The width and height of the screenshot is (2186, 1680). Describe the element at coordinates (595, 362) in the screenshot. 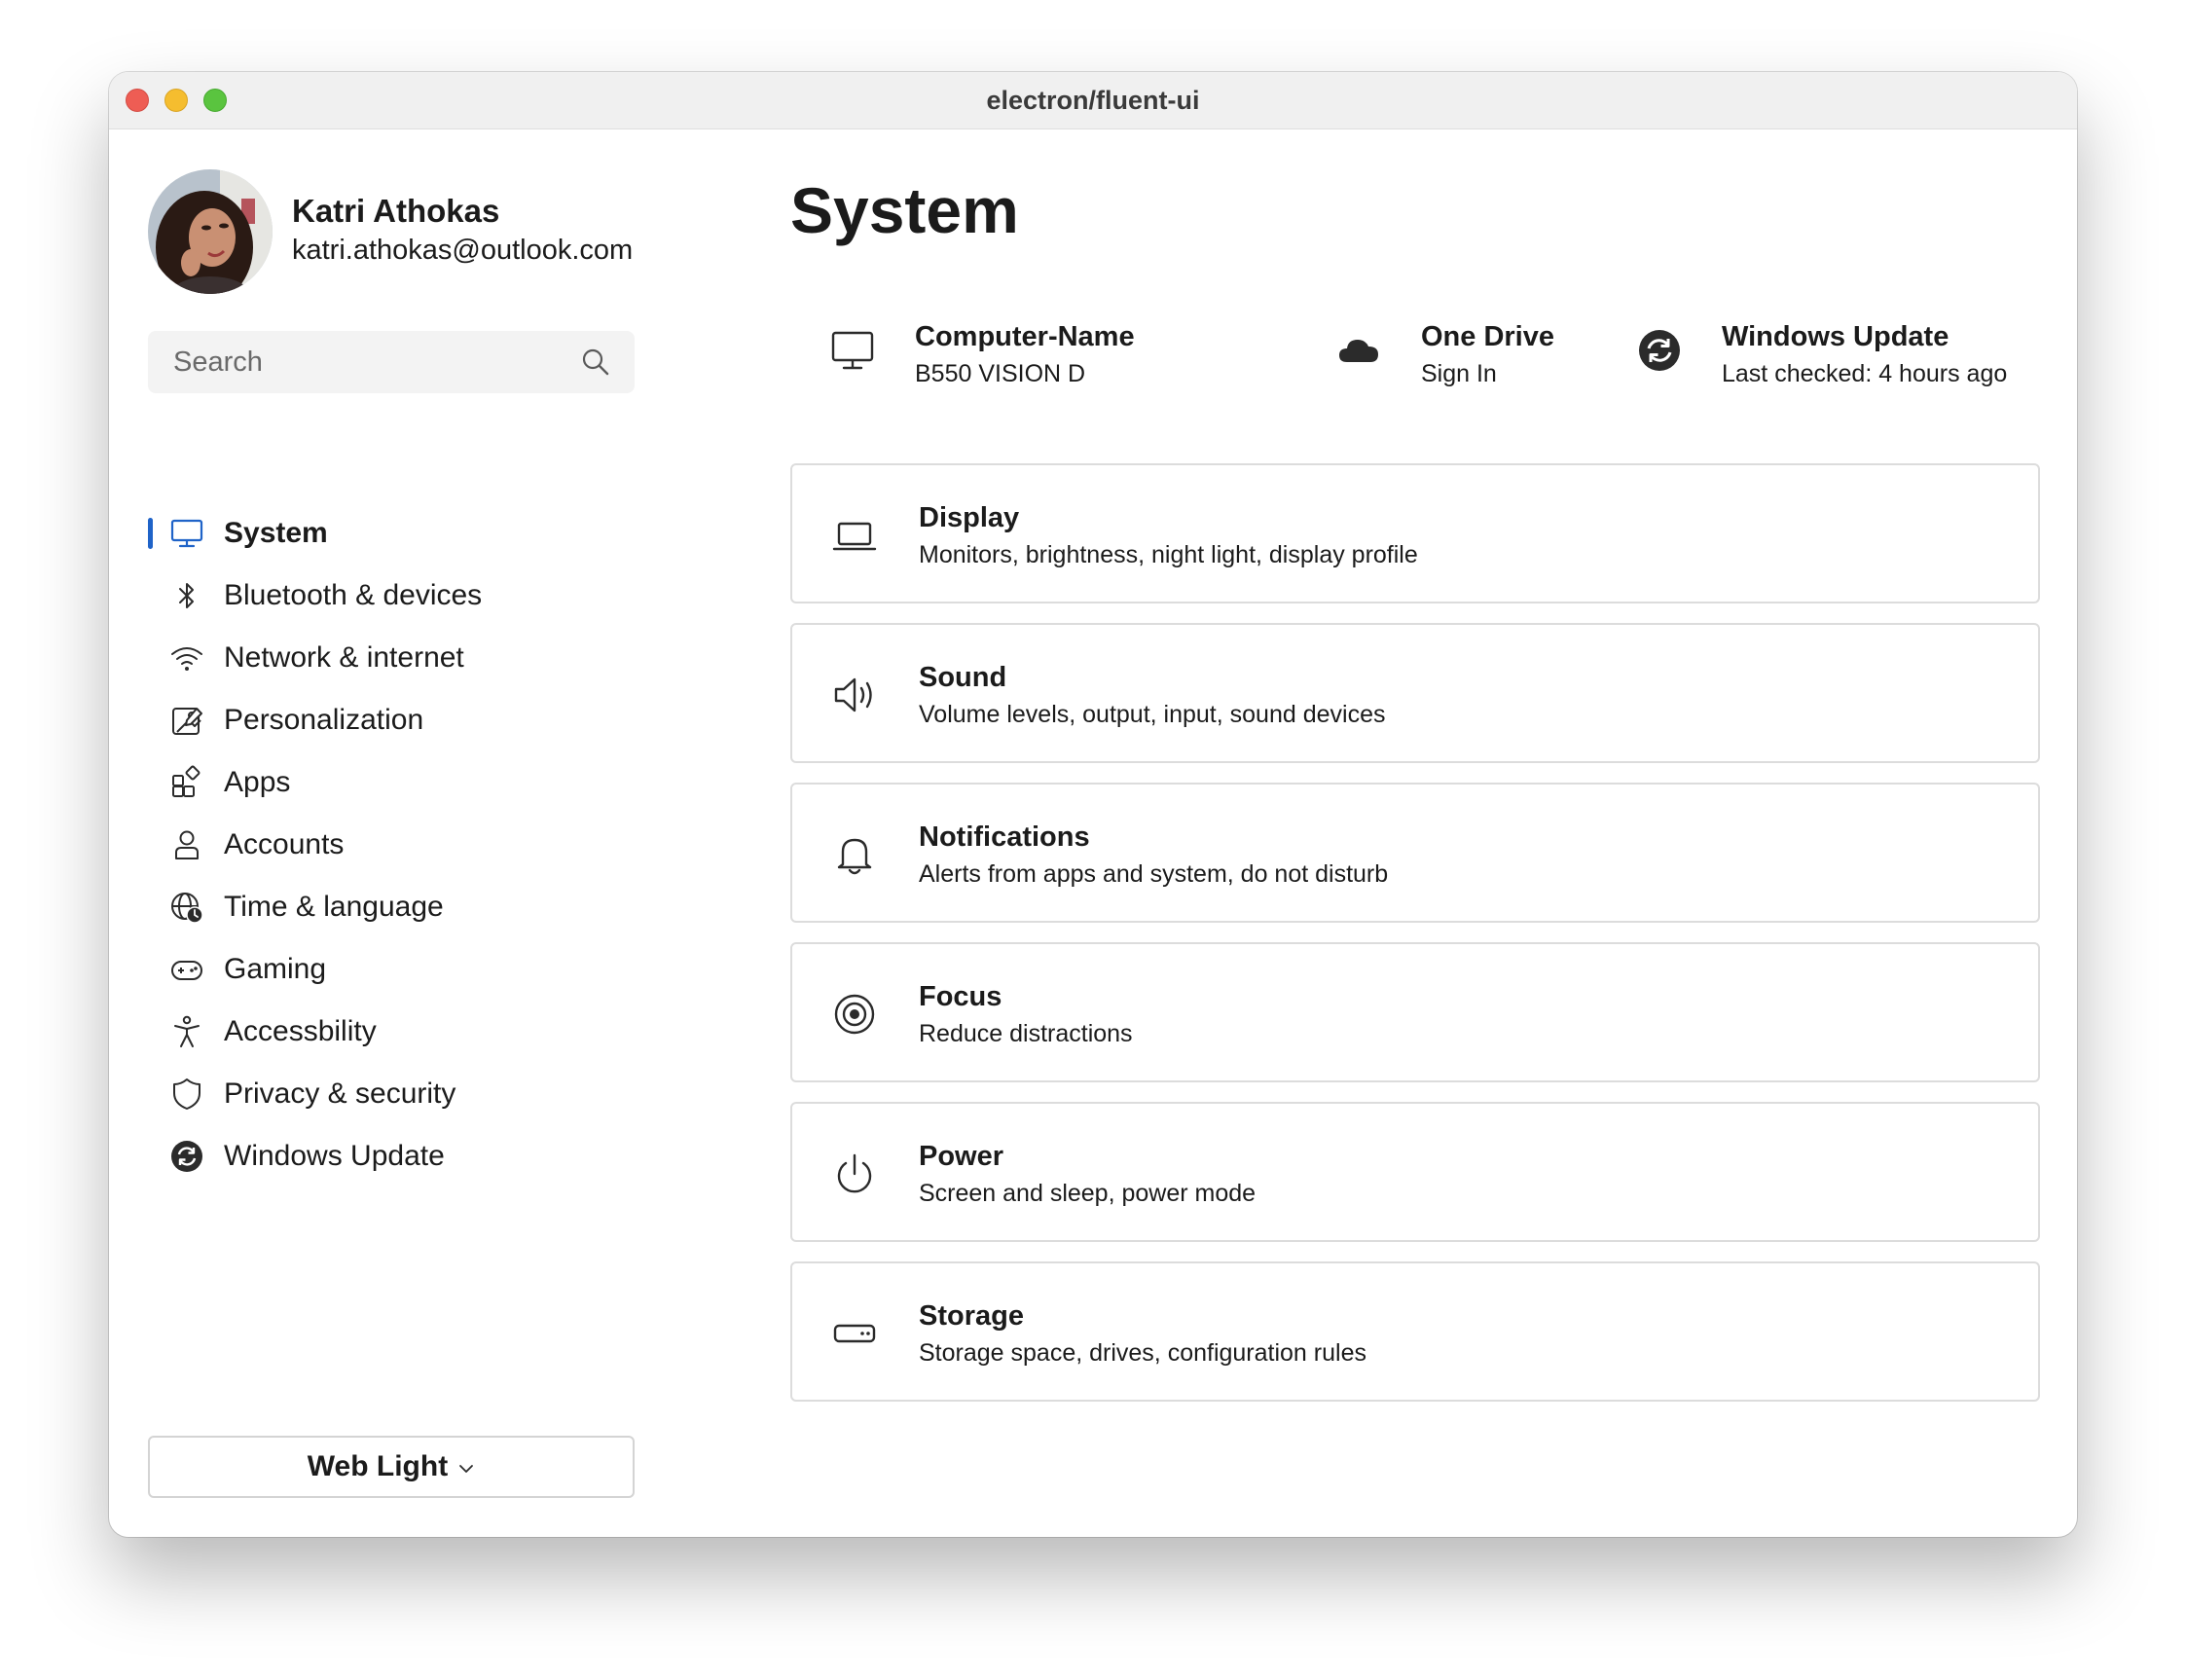

I see `search-icon` at that location.